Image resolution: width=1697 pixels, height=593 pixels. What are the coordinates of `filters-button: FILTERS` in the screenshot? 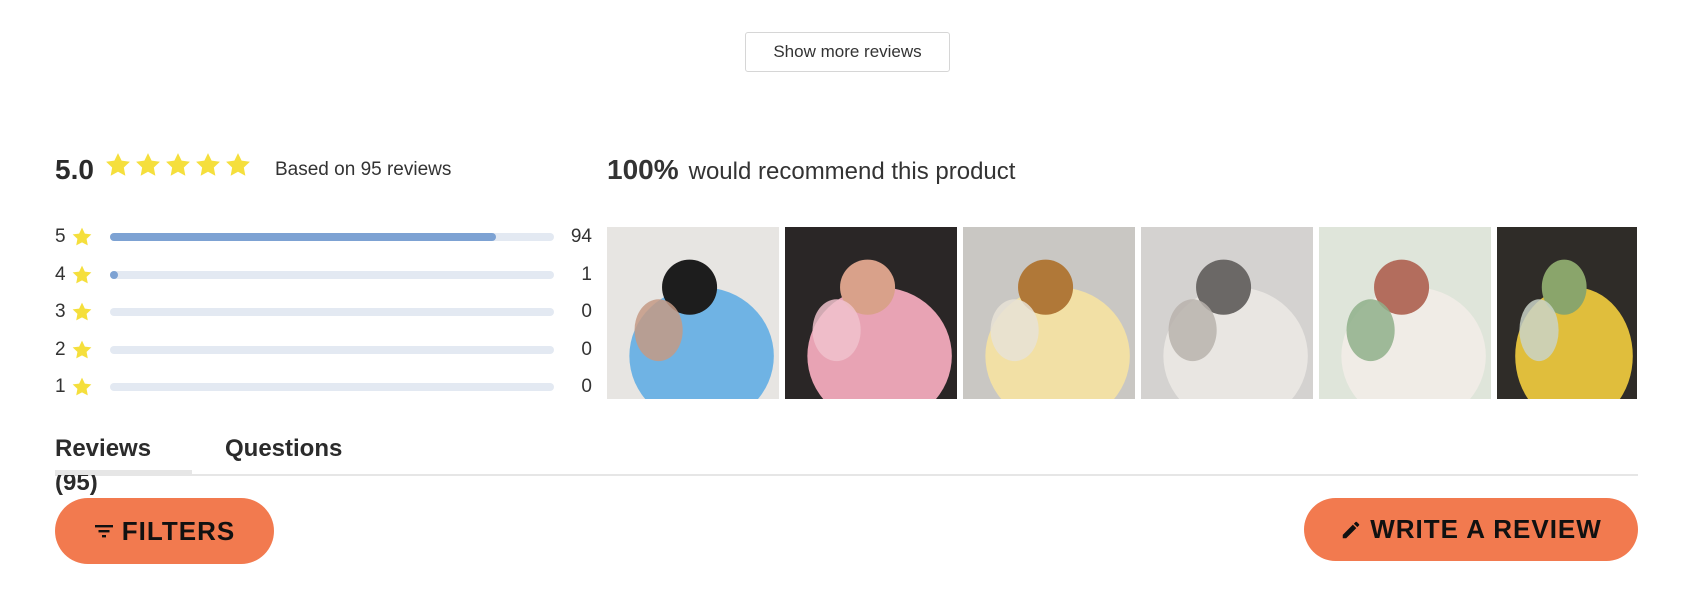 It's located at (164, 531).